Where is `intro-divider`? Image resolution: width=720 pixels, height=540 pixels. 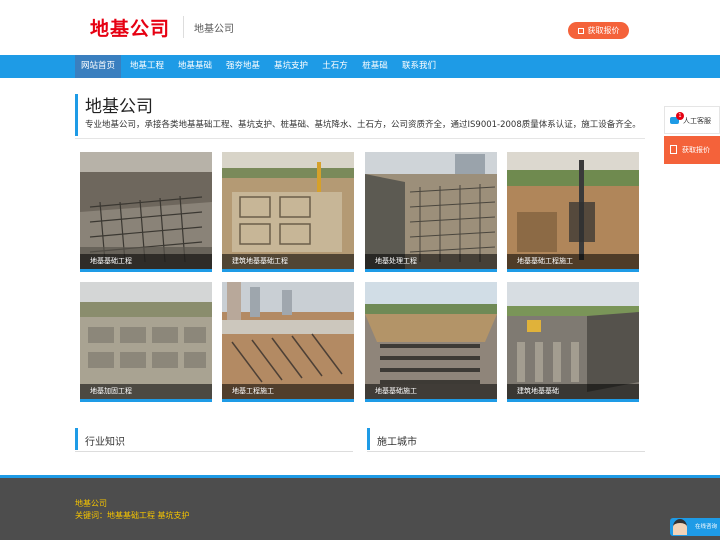
intro-divider is located at coordinates (360, 138).